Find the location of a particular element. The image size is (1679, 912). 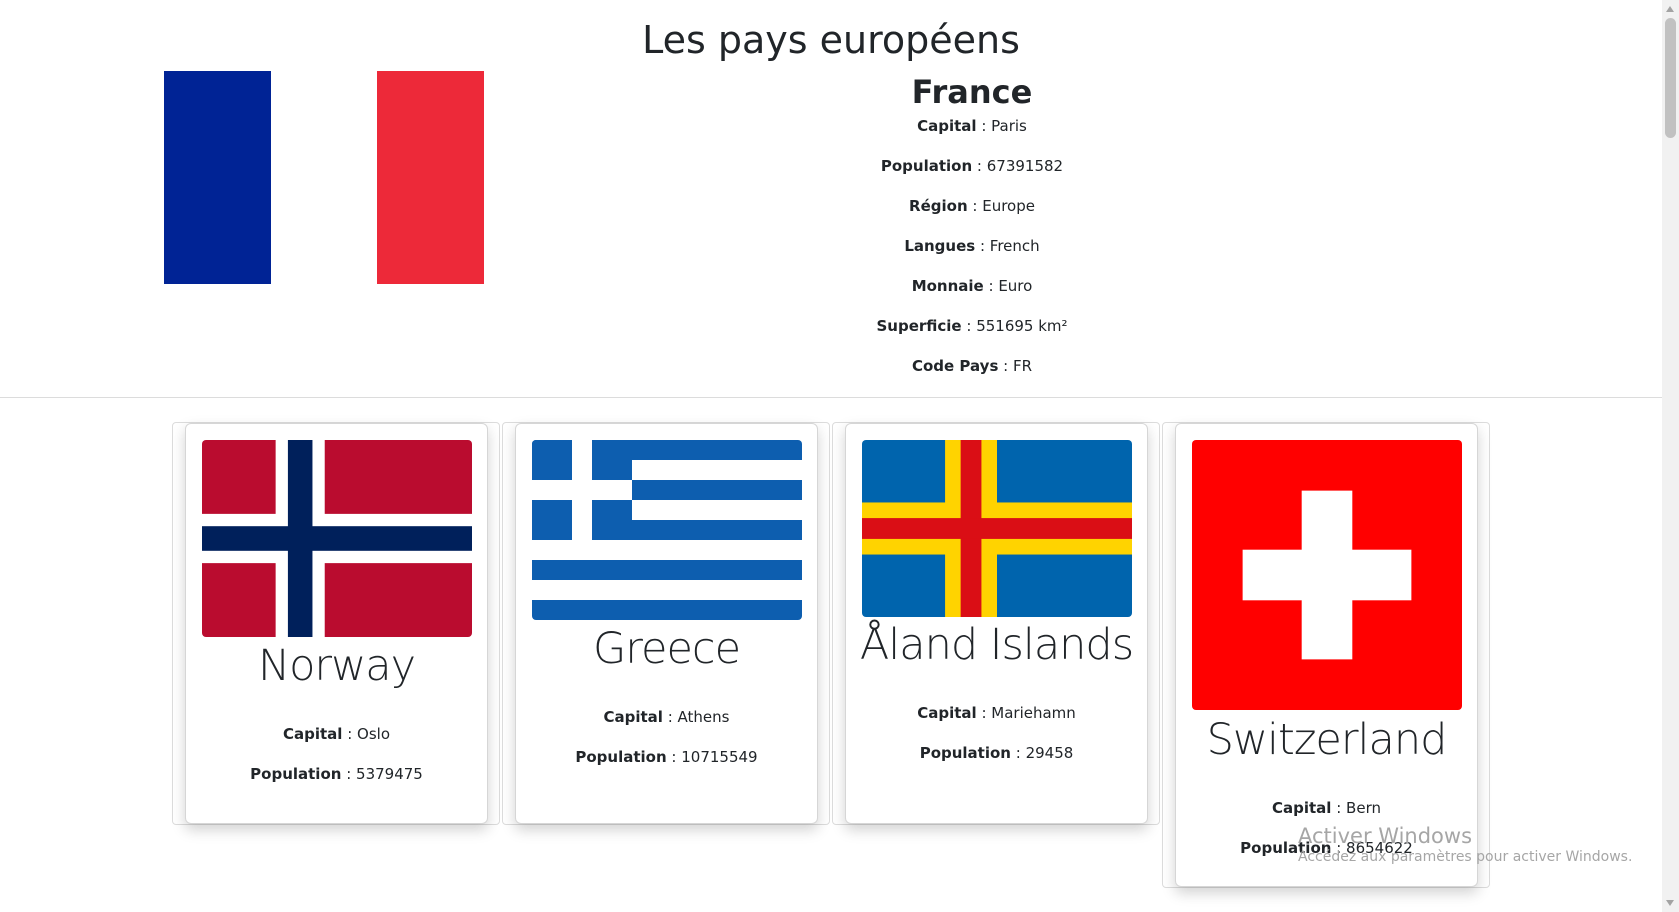

flag-stripe-red is located at coordinates (431, 177).